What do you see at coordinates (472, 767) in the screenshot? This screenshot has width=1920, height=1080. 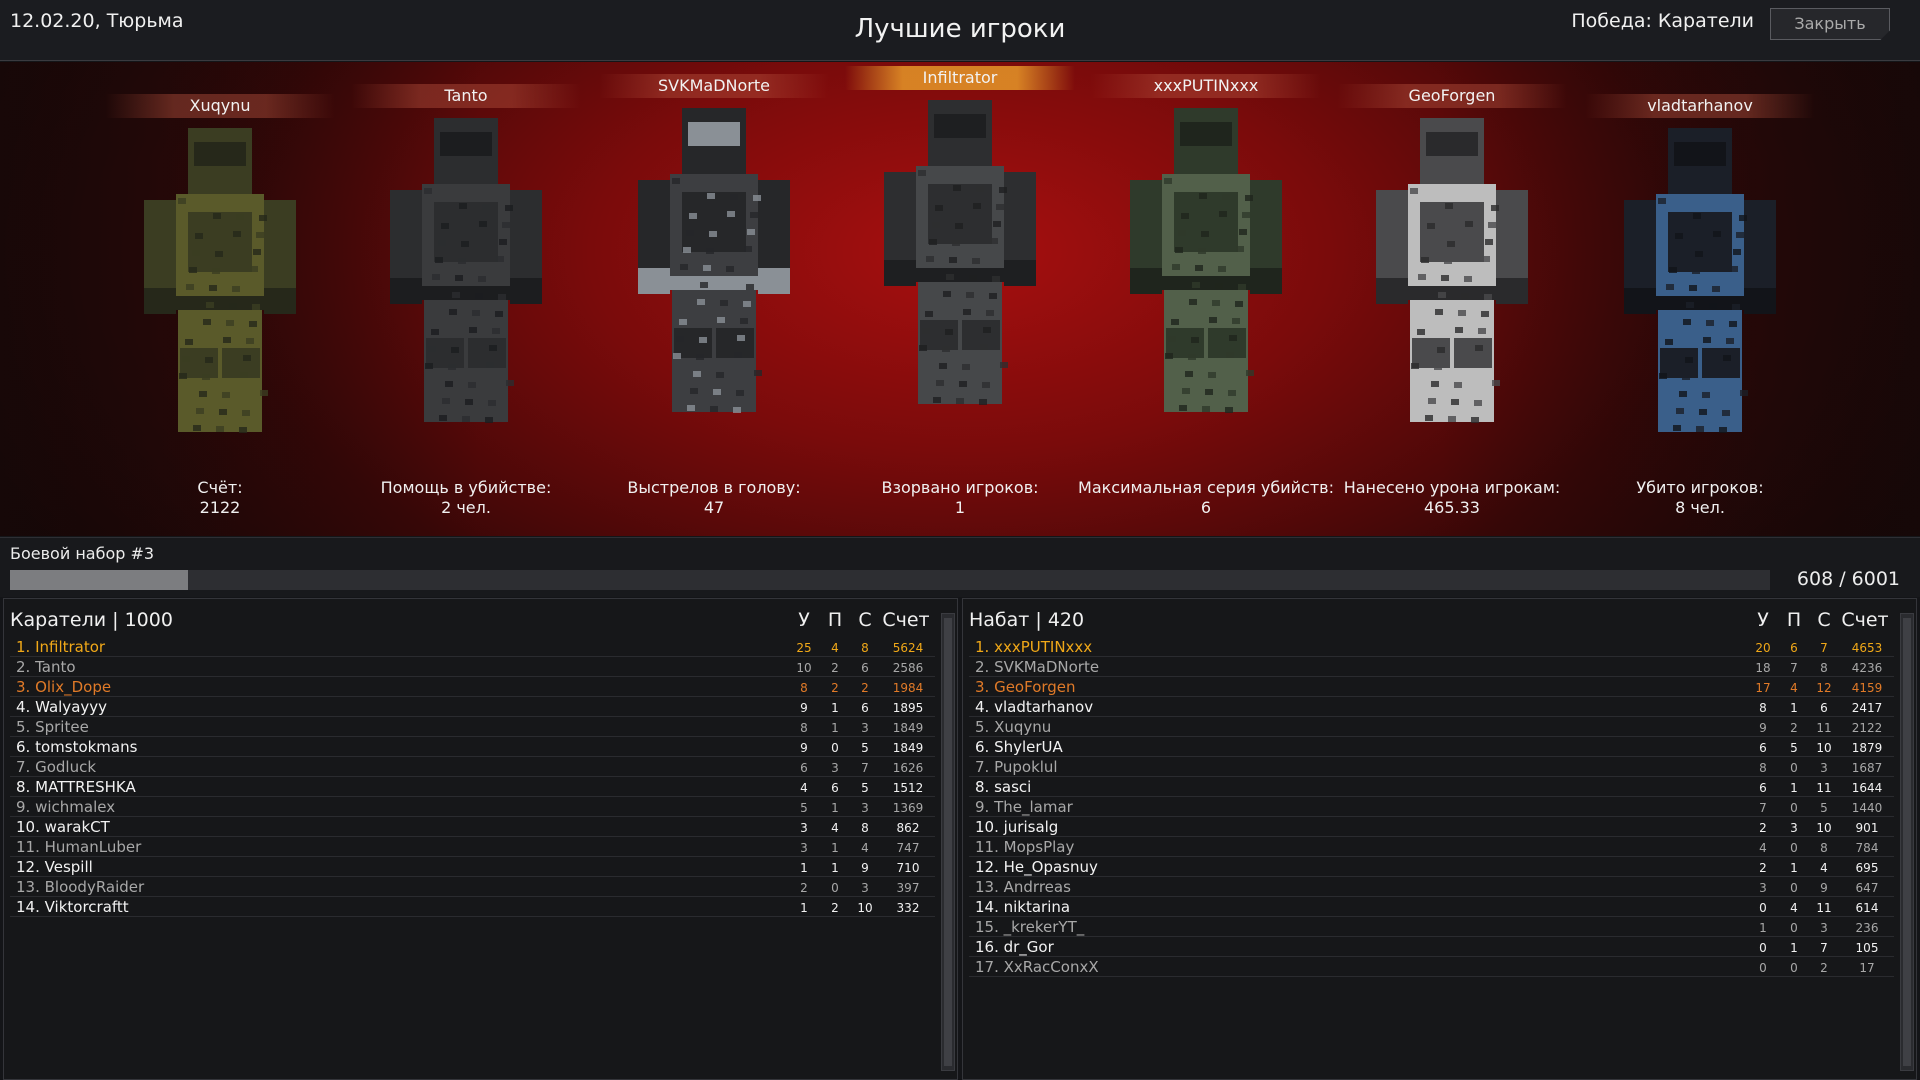 I see `table-row: 7. Godluck 6 3 7 1626` at bounding box center [472, 767].